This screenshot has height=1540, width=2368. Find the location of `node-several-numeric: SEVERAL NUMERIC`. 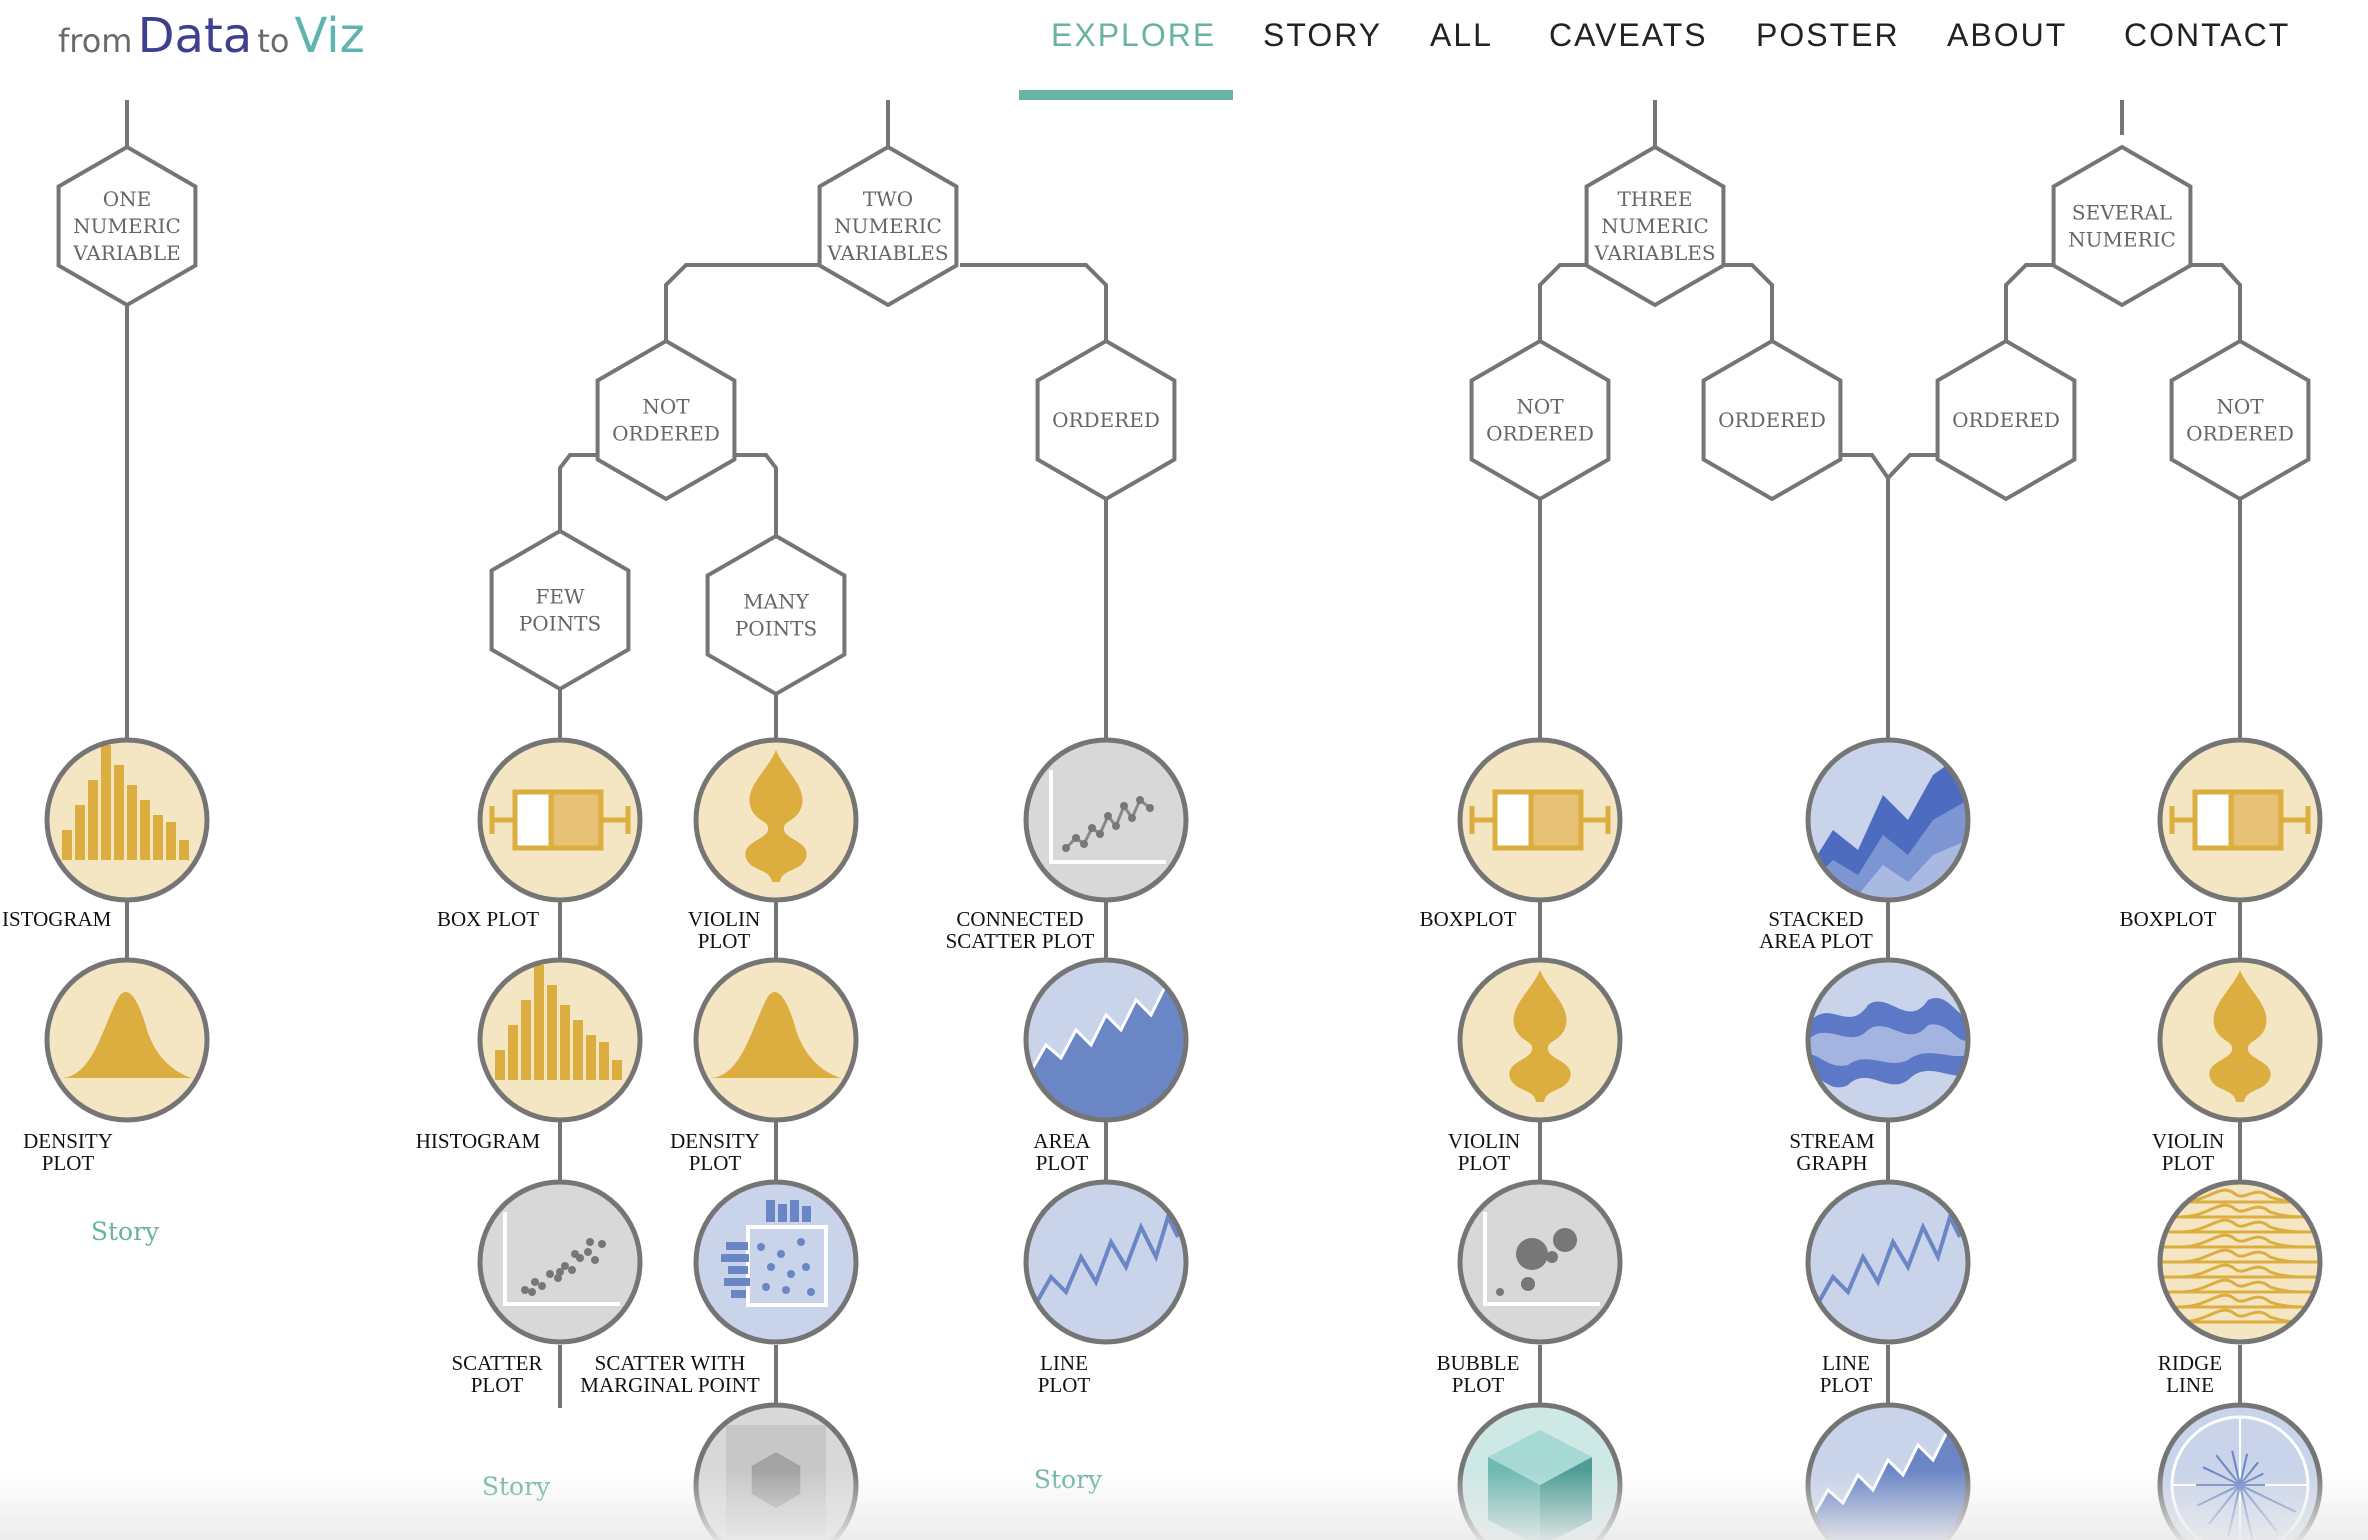

node-several-numeric: SEVERAL NUMERIC is located at coordinates (2122, 226).